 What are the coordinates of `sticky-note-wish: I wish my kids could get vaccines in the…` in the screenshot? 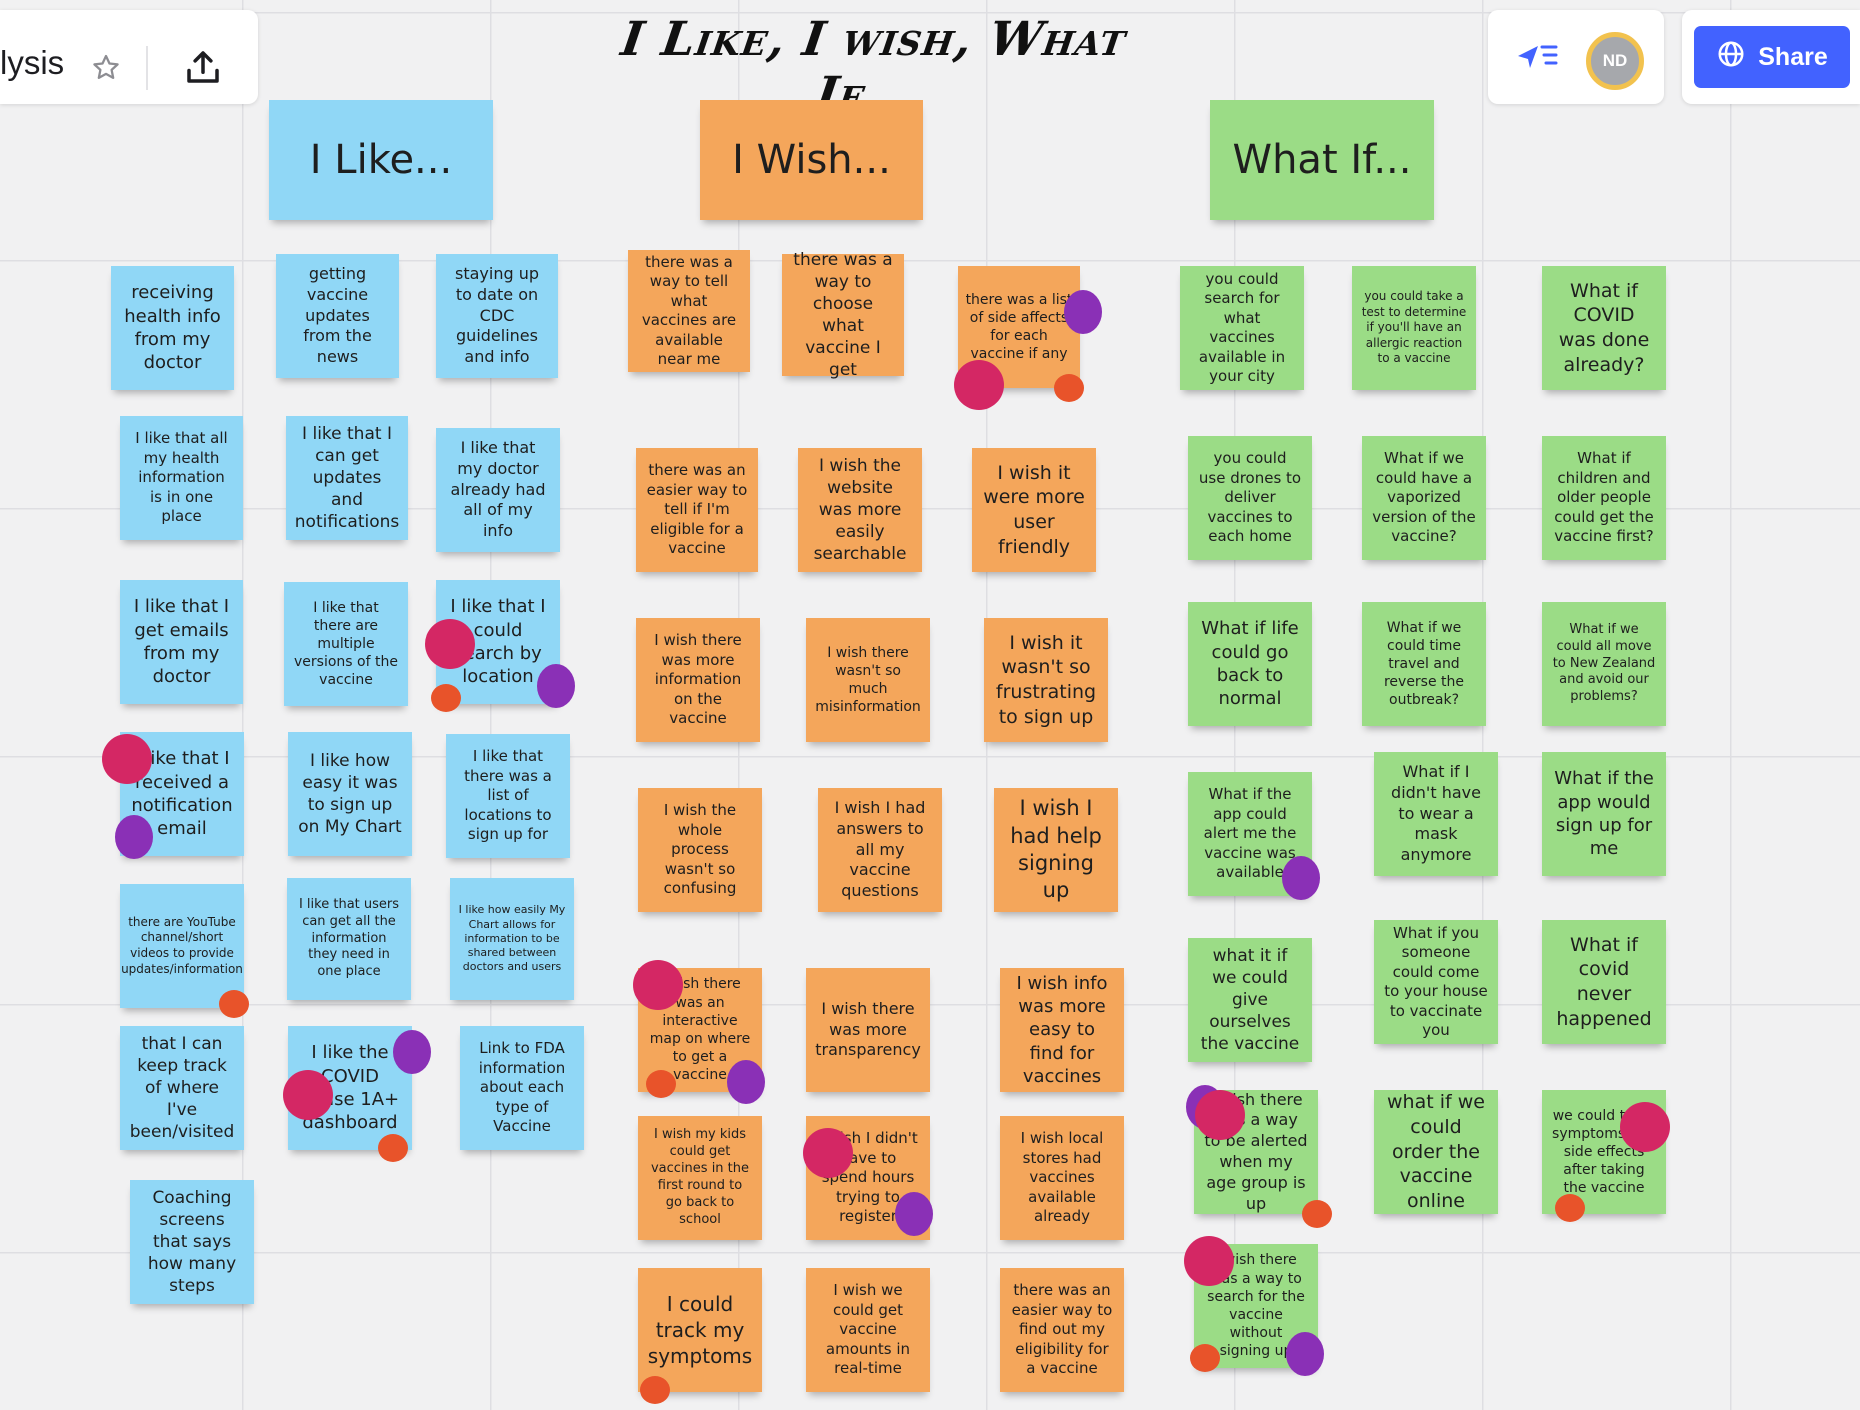 It's located at (700, 1178).